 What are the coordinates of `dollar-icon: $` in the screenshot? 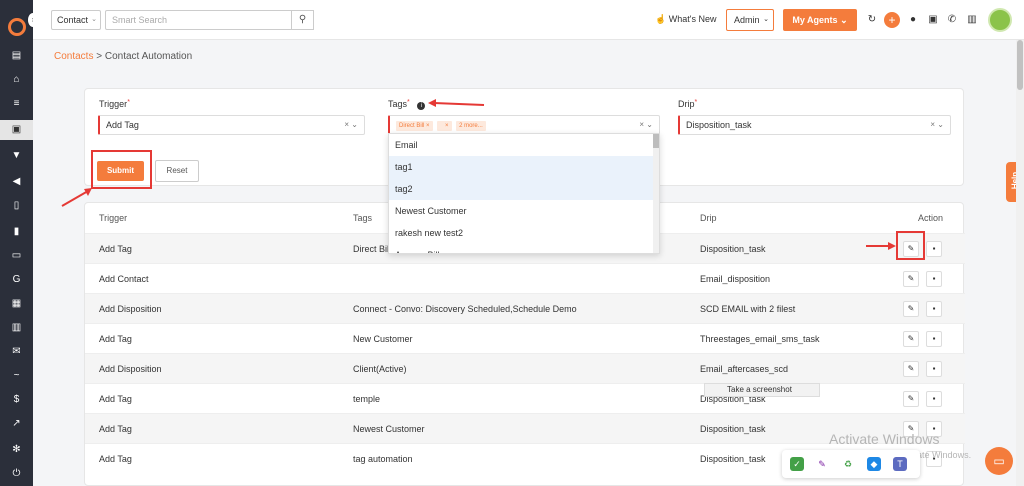 It's located at (16, 400).